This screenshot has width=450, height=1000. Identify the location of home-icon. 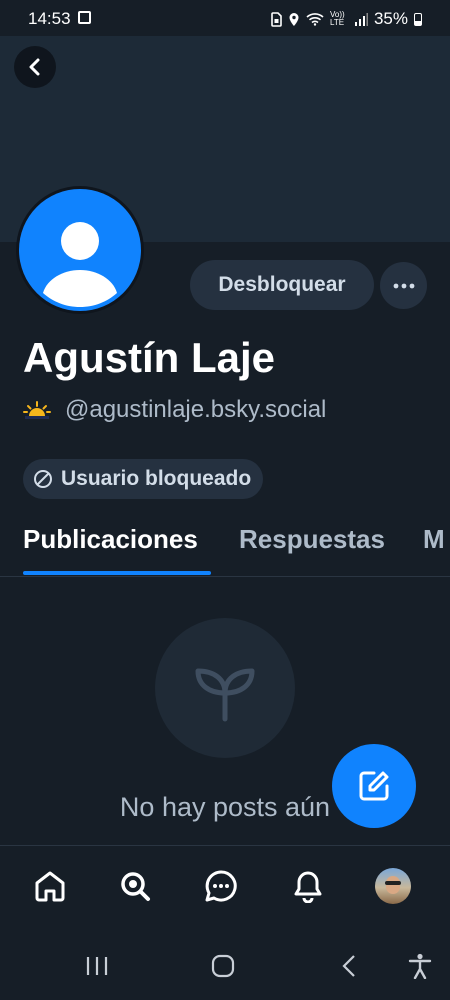
(50, 886).